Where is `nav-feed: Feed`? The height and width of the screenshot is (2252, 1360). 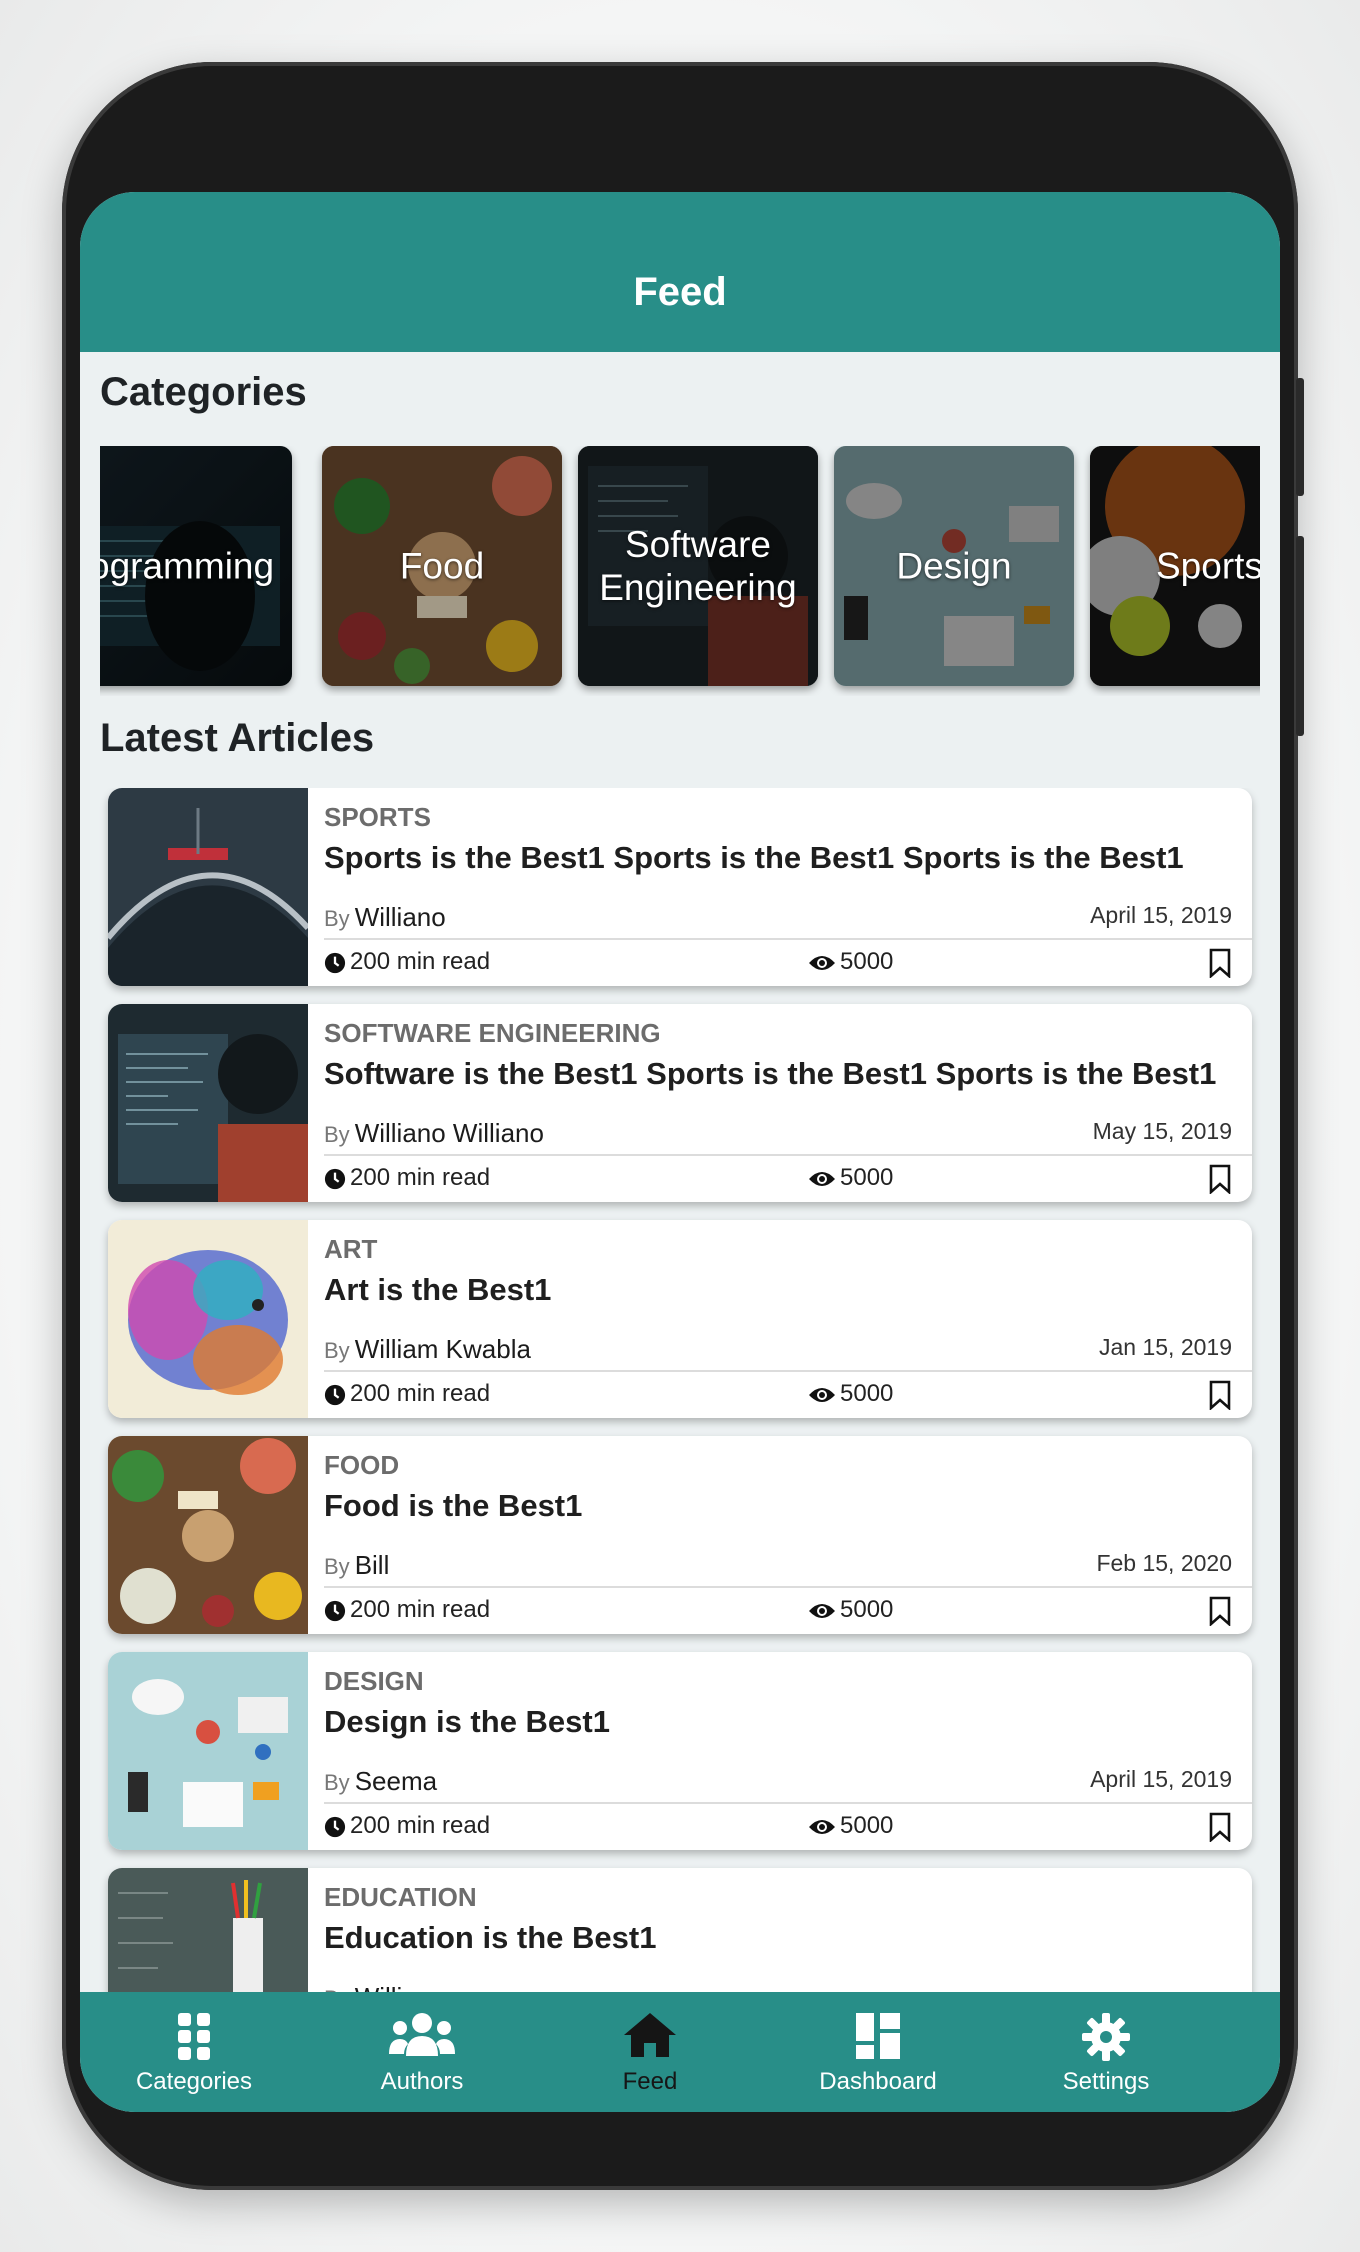 nav-feed: Feed is located at coordinates (650, 2052).